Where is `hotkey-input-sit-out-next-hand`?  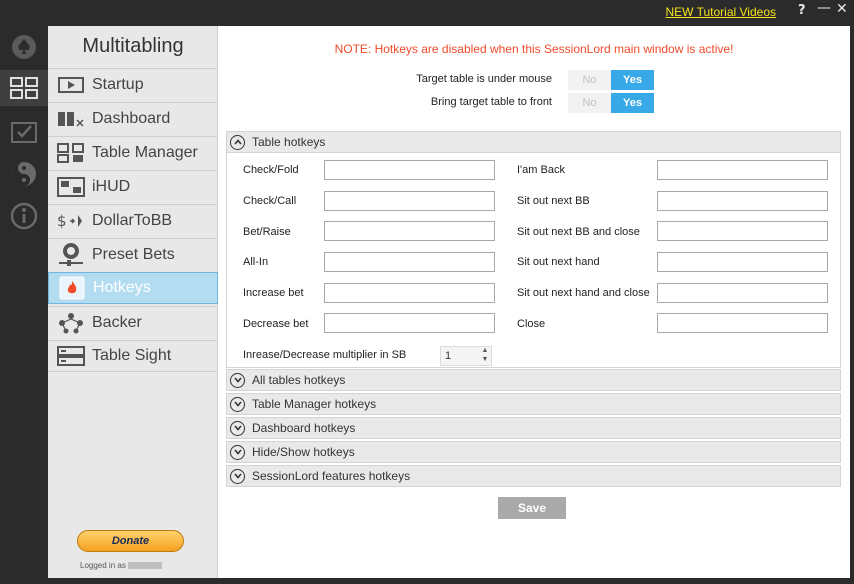
hotkey-input-sit-out-next-hand is located at coordinates (742, 262).